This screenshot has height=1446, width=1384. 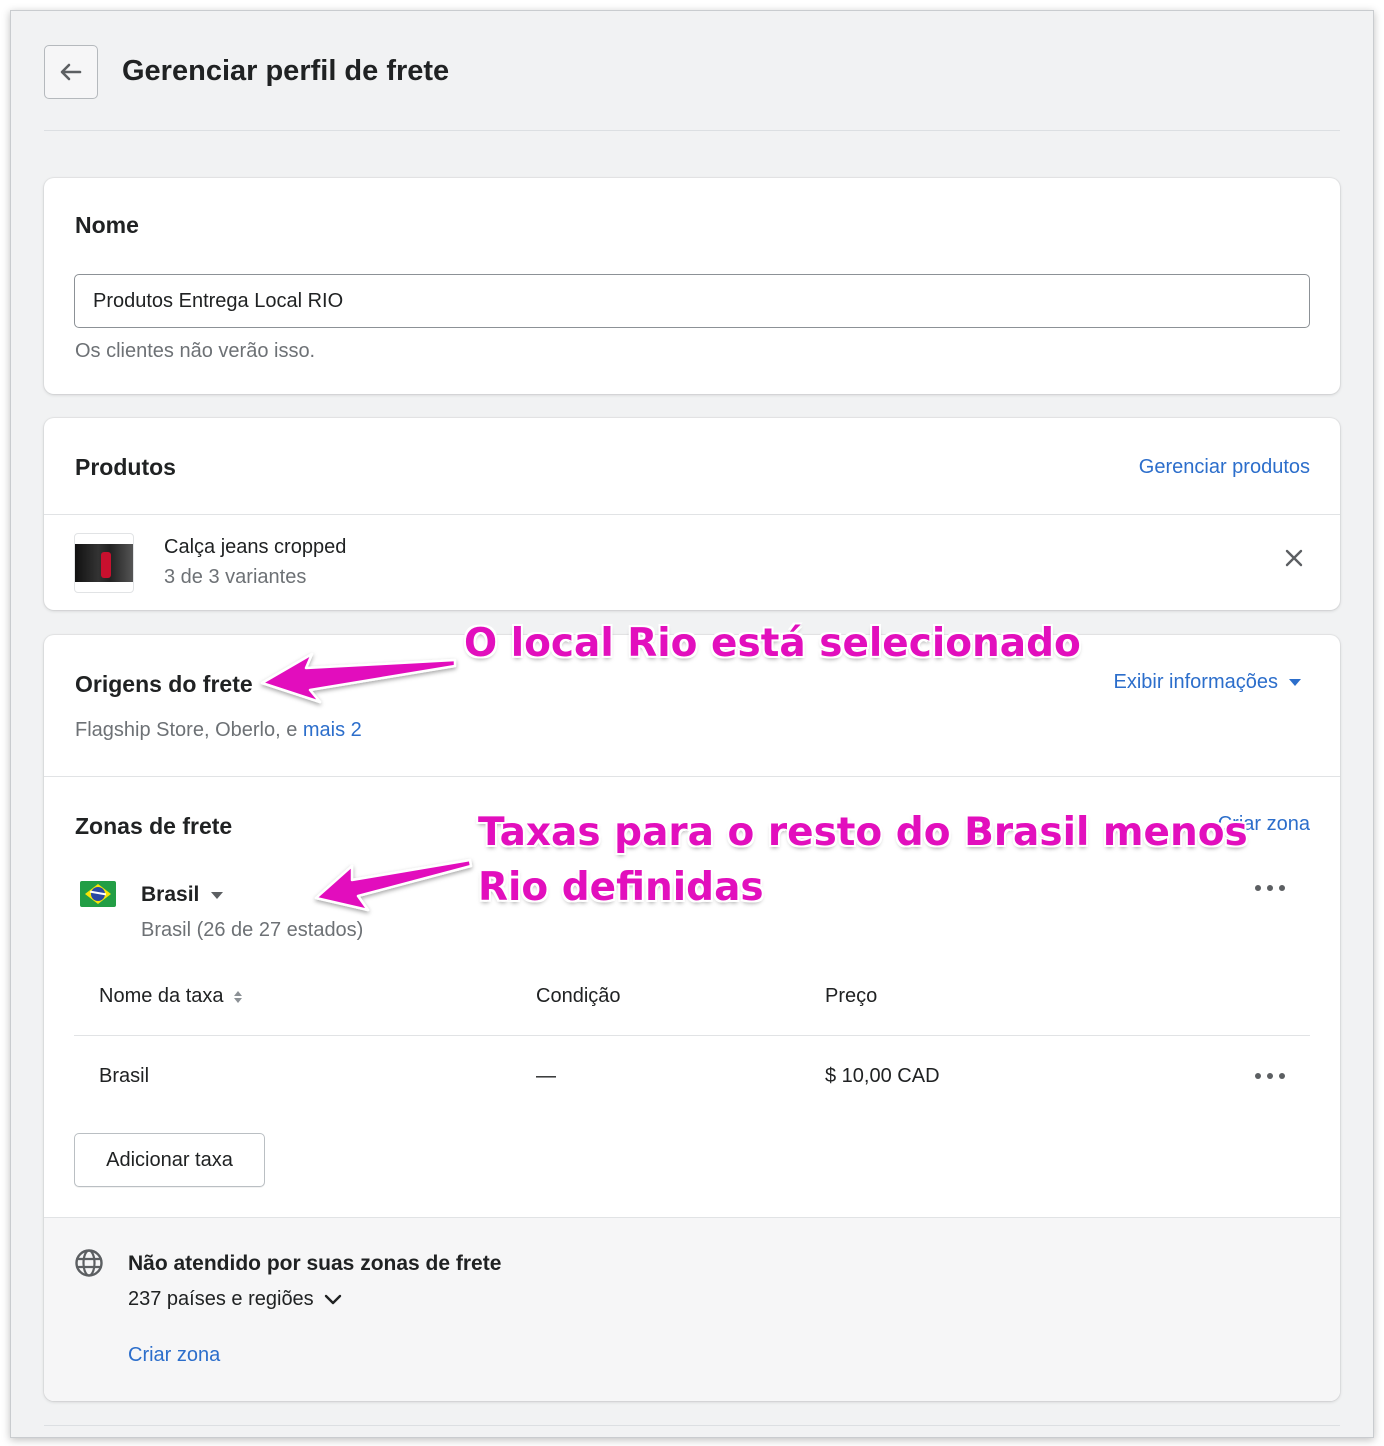 What do you see at coordinates (692, 88) in the screenshot?
I see `page-header: Gerenciar perfil de frete` at bounding box center [692, 88].